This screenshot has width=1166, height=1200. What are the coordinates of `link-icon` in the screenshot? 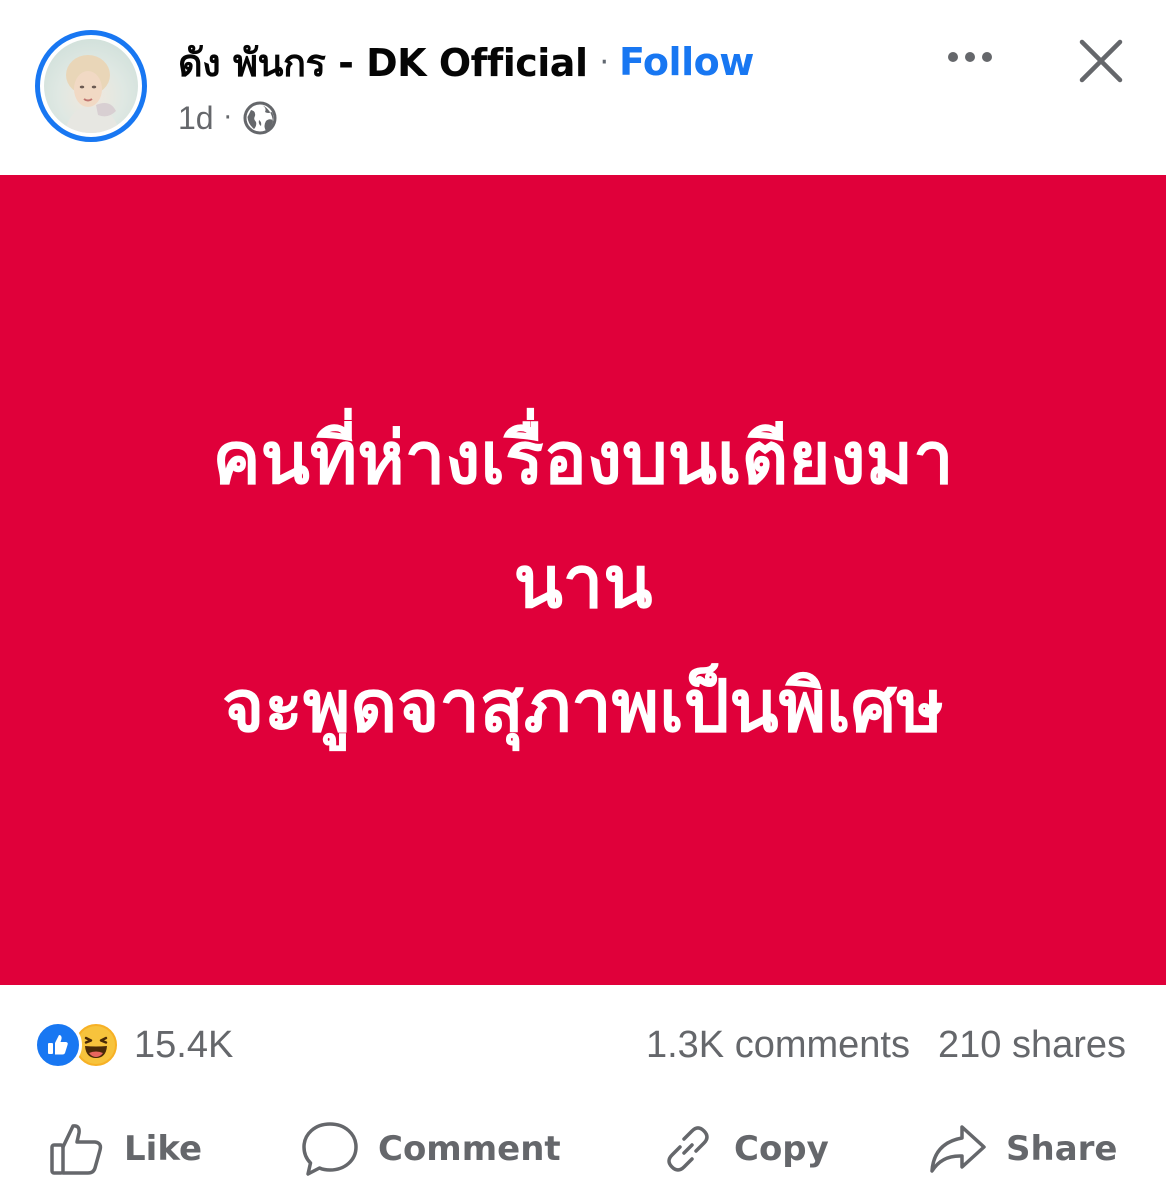 It's located at (688, 1149).